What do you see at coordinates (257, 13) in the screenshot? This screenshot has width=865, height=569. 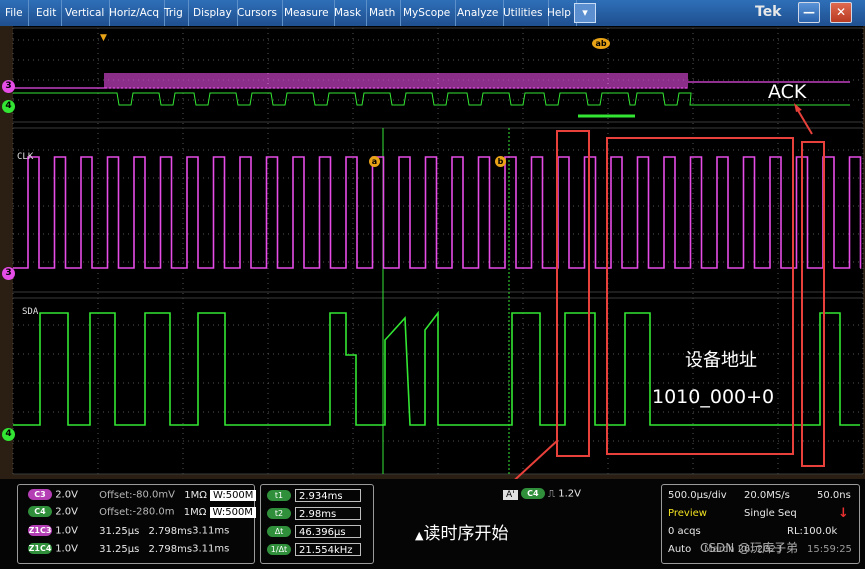 I see `menu-cursors: Cursors` at bounding box center [257, 13].